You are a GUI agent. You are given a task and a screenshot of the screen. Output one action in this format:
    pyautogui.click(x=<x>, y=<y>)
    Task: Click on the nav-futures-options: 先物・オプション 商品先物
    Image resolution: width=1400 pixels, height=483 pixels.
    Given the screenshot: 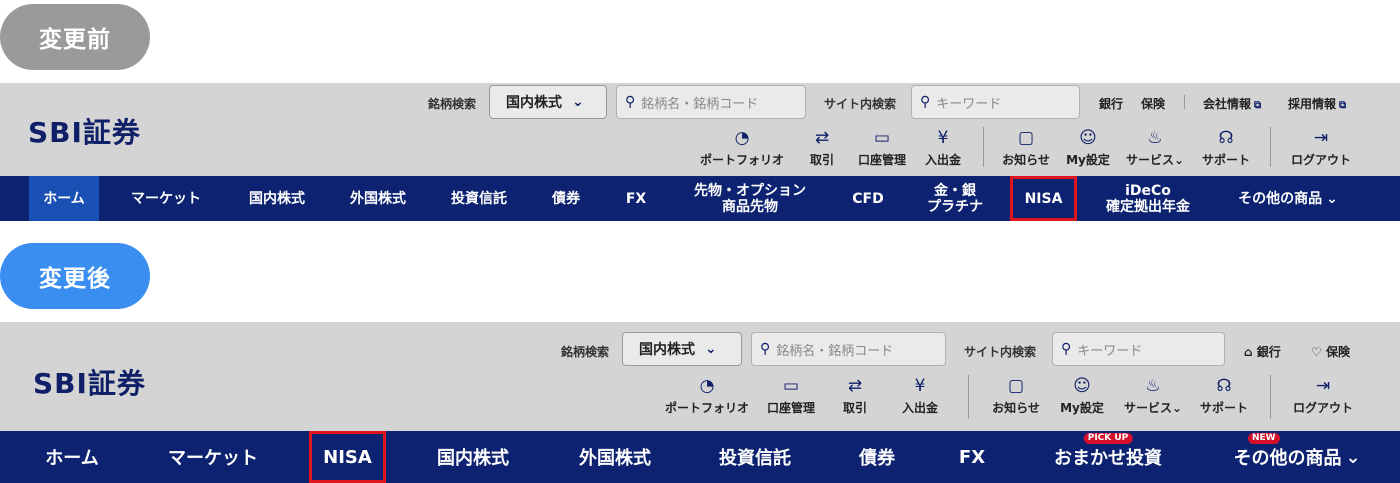 What is the action you would take?
    pyautogui.click(x=750, y=198)
    